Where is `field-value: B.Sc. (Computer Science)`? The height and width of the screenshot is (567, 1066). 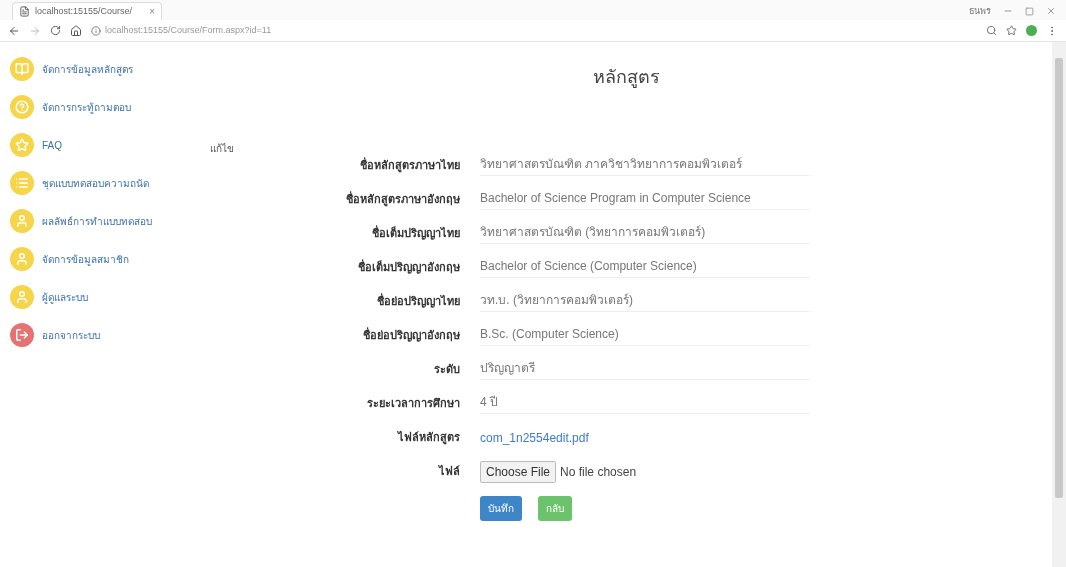
field-value: B.Sc. (Computer Science) is located at coordinates (645, 335).